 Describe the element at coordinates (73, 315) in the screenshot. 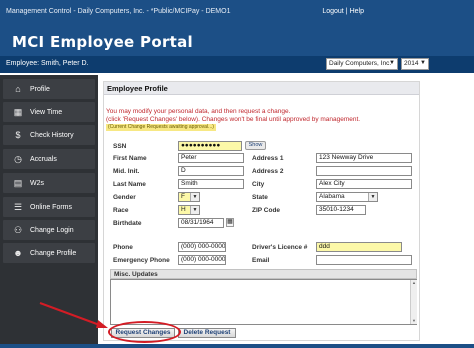

I see `annotation-arrow-icon` at that location.